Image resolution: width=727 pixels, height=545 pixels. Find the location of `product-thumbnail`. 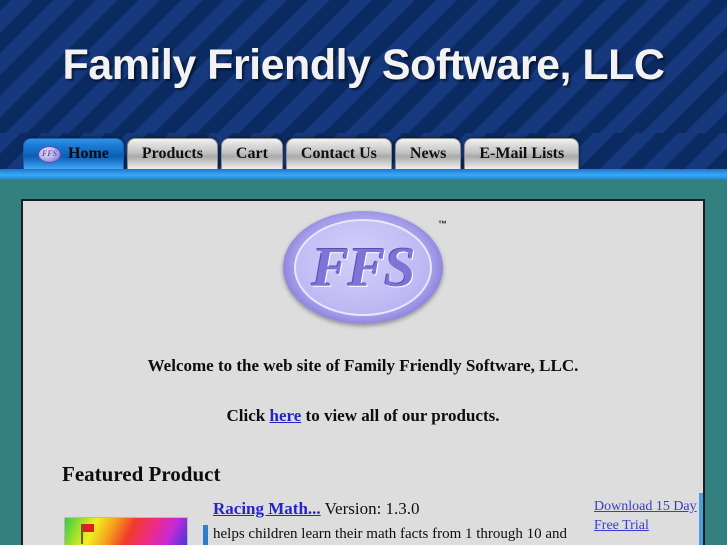

product-thumbnail is located at coordinates (126, 531).